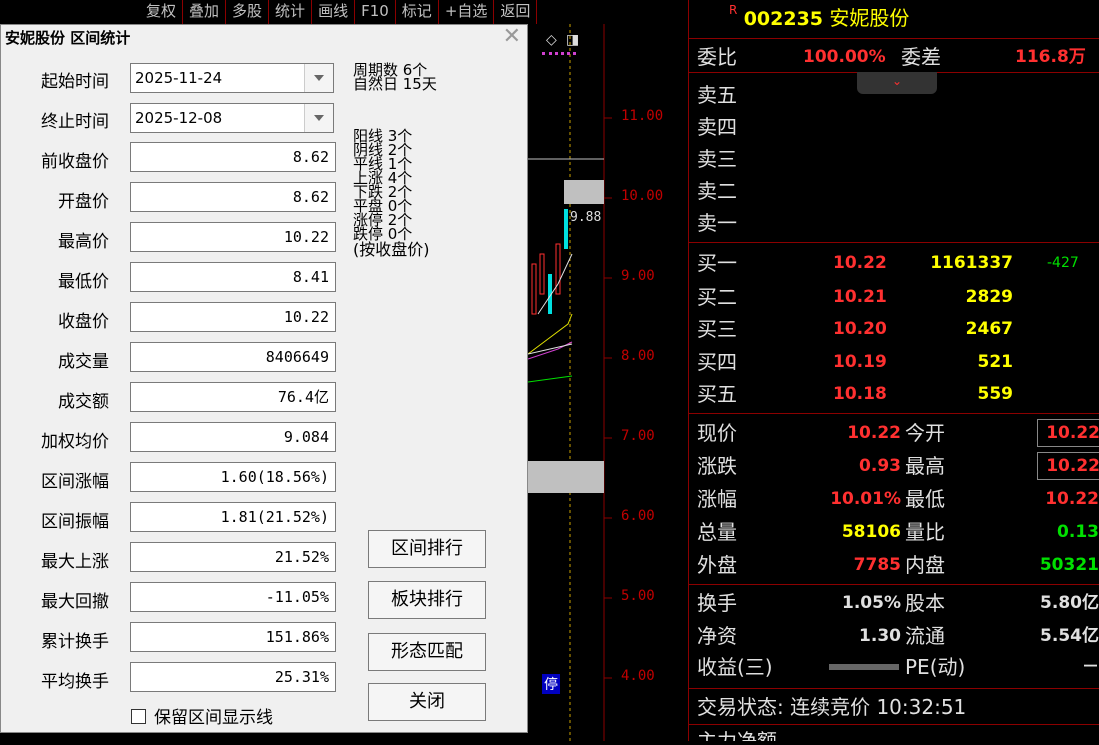  I want to click on stat-label: 内盘, so click(925, 565).